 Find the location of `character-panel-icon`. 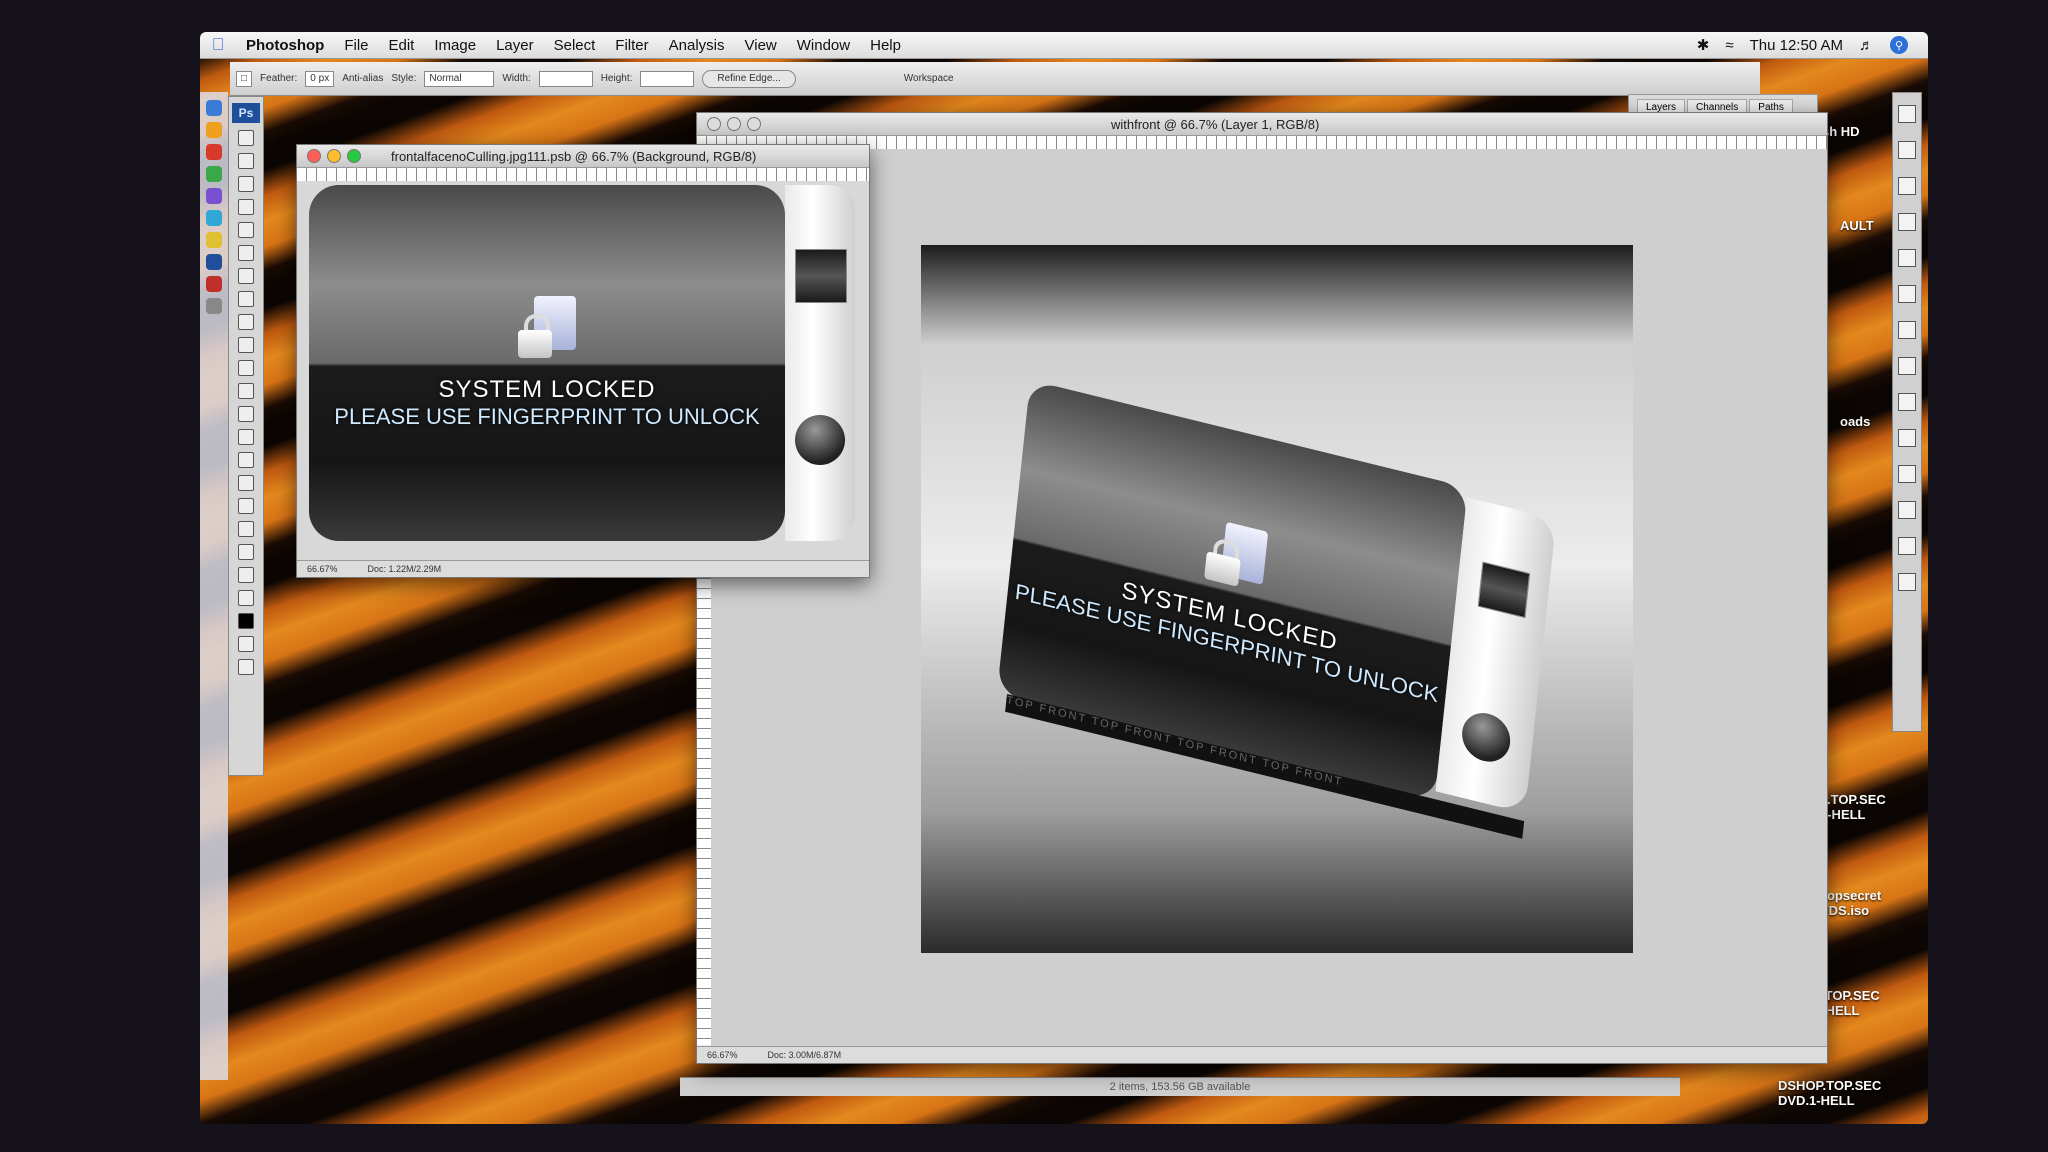

character-panel-icon is located at coordinates (1907, 294).